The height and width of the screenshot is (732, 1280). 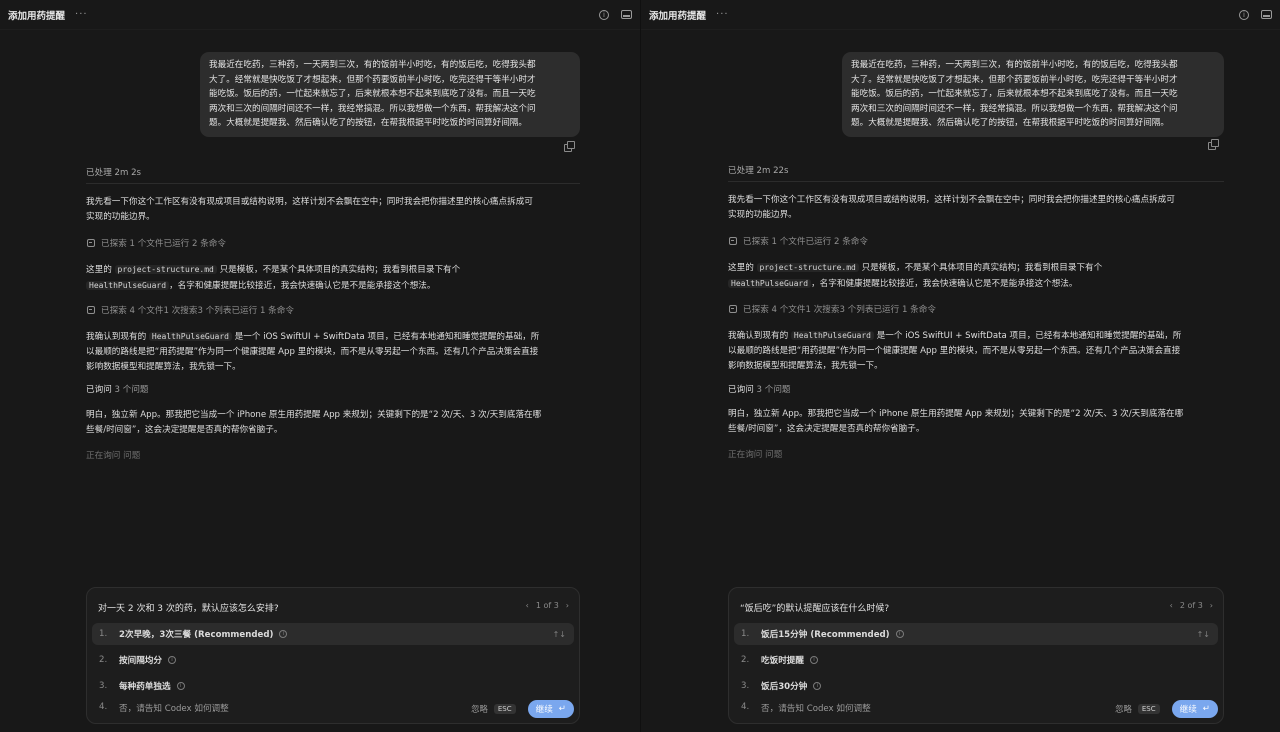 I want to click on option-label: 饭后15分钟 (Recommended), so click(x=825, y=635).